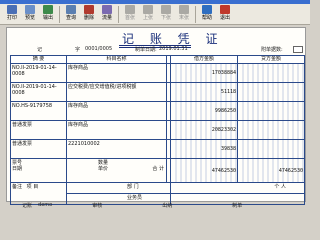 The width and height of the screenshot is (320, 240). I want to click on search-button: 查询, so click(71, 14).